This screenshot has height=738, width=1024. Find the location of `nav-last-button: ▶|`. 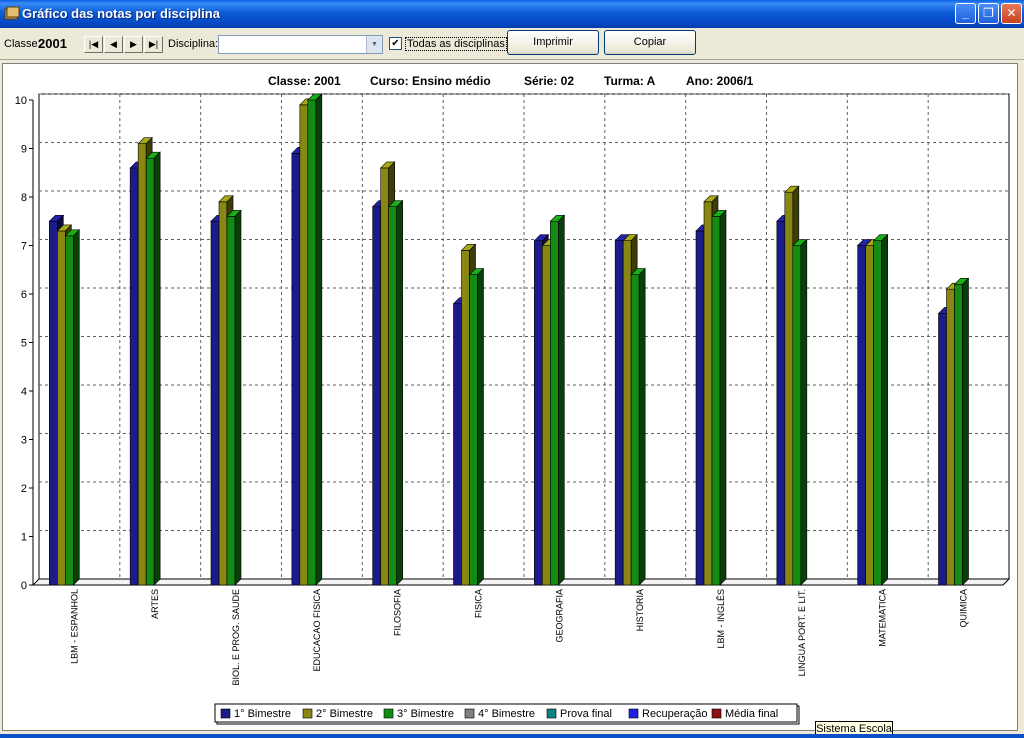

nav-last-button: ▶| is located at coordinates (153, 44).